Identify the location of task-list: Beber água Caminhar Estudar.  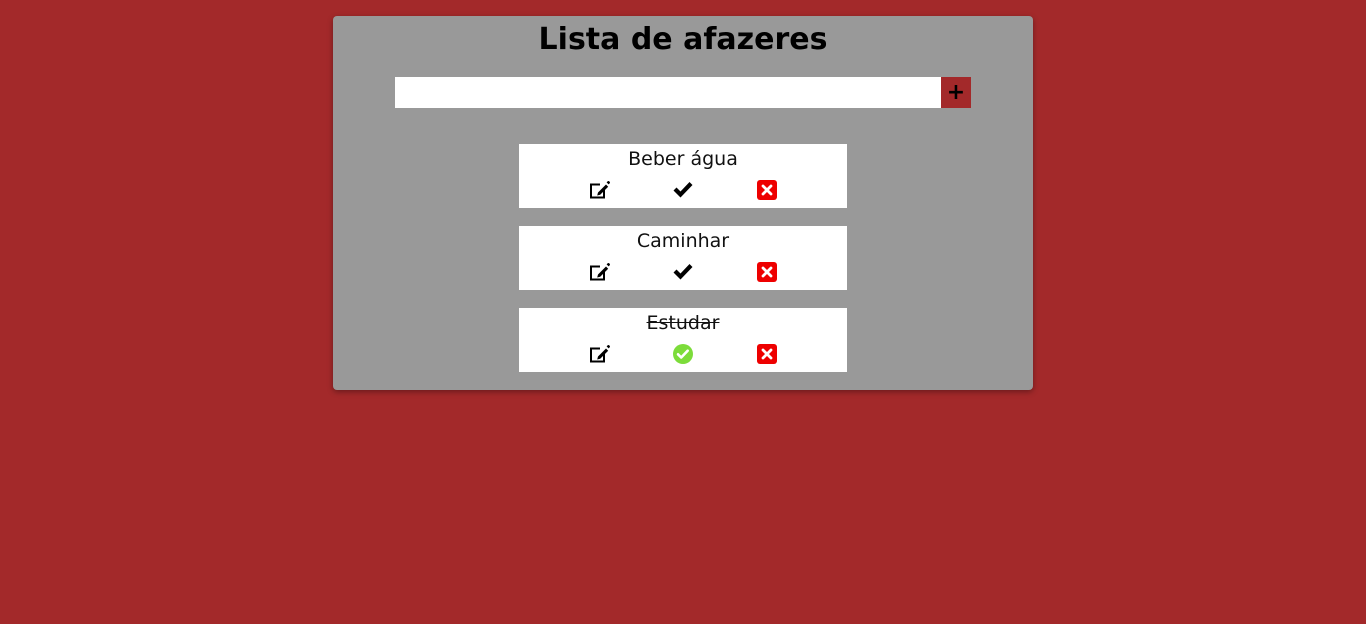
(683, 267).